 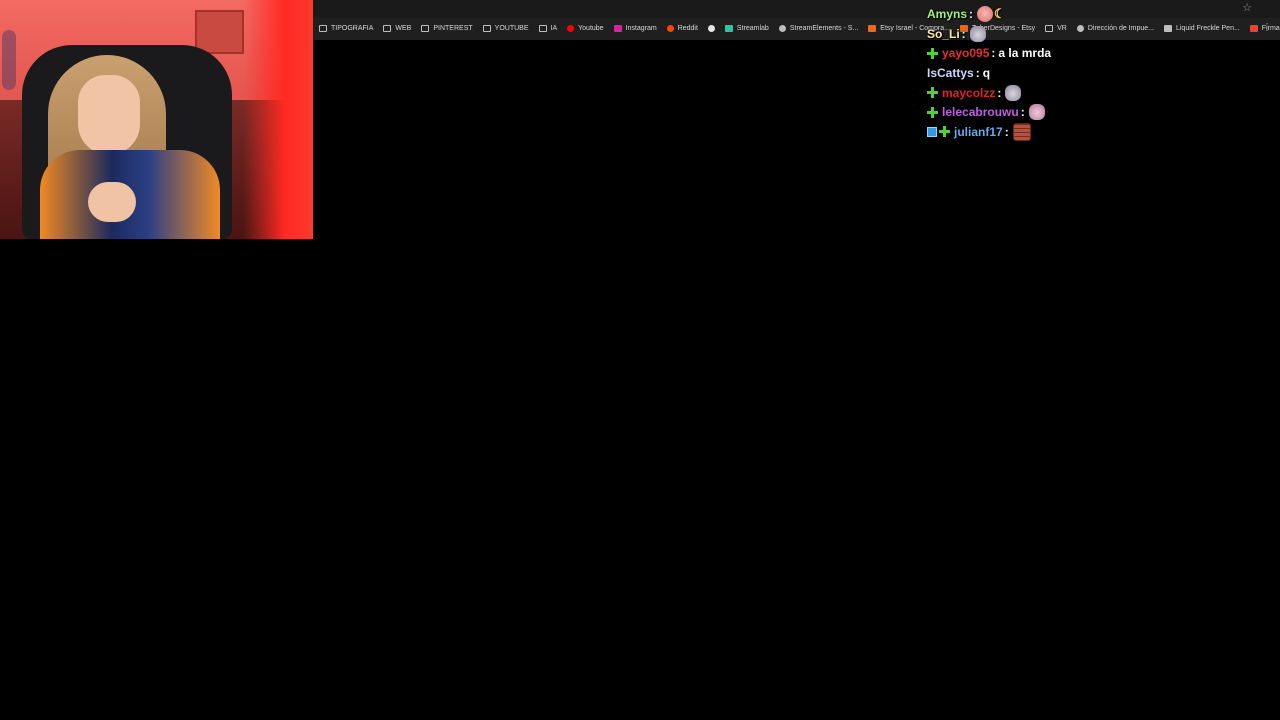 I want to click on bookmark-item: Reddit, so click(x=682, y=28).